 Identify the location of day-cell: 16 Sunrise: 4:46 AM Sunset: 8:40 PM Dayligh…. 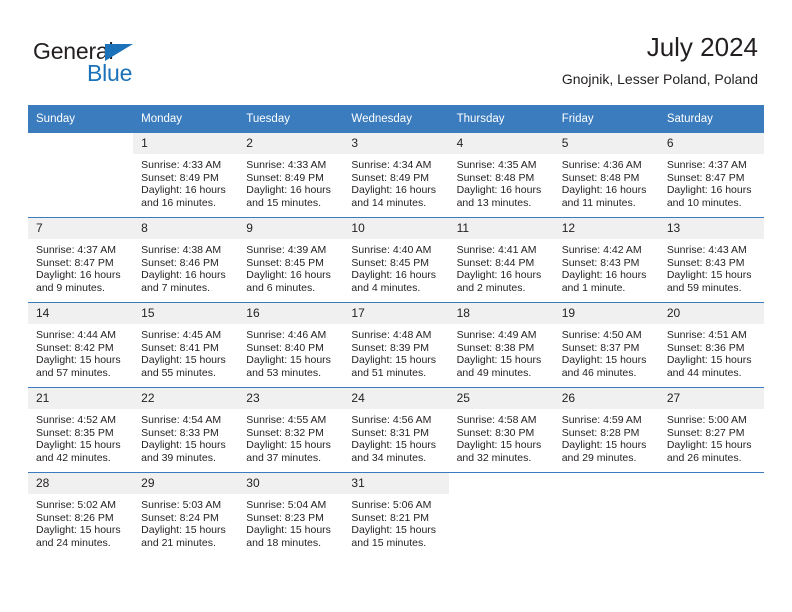
(291, 345).